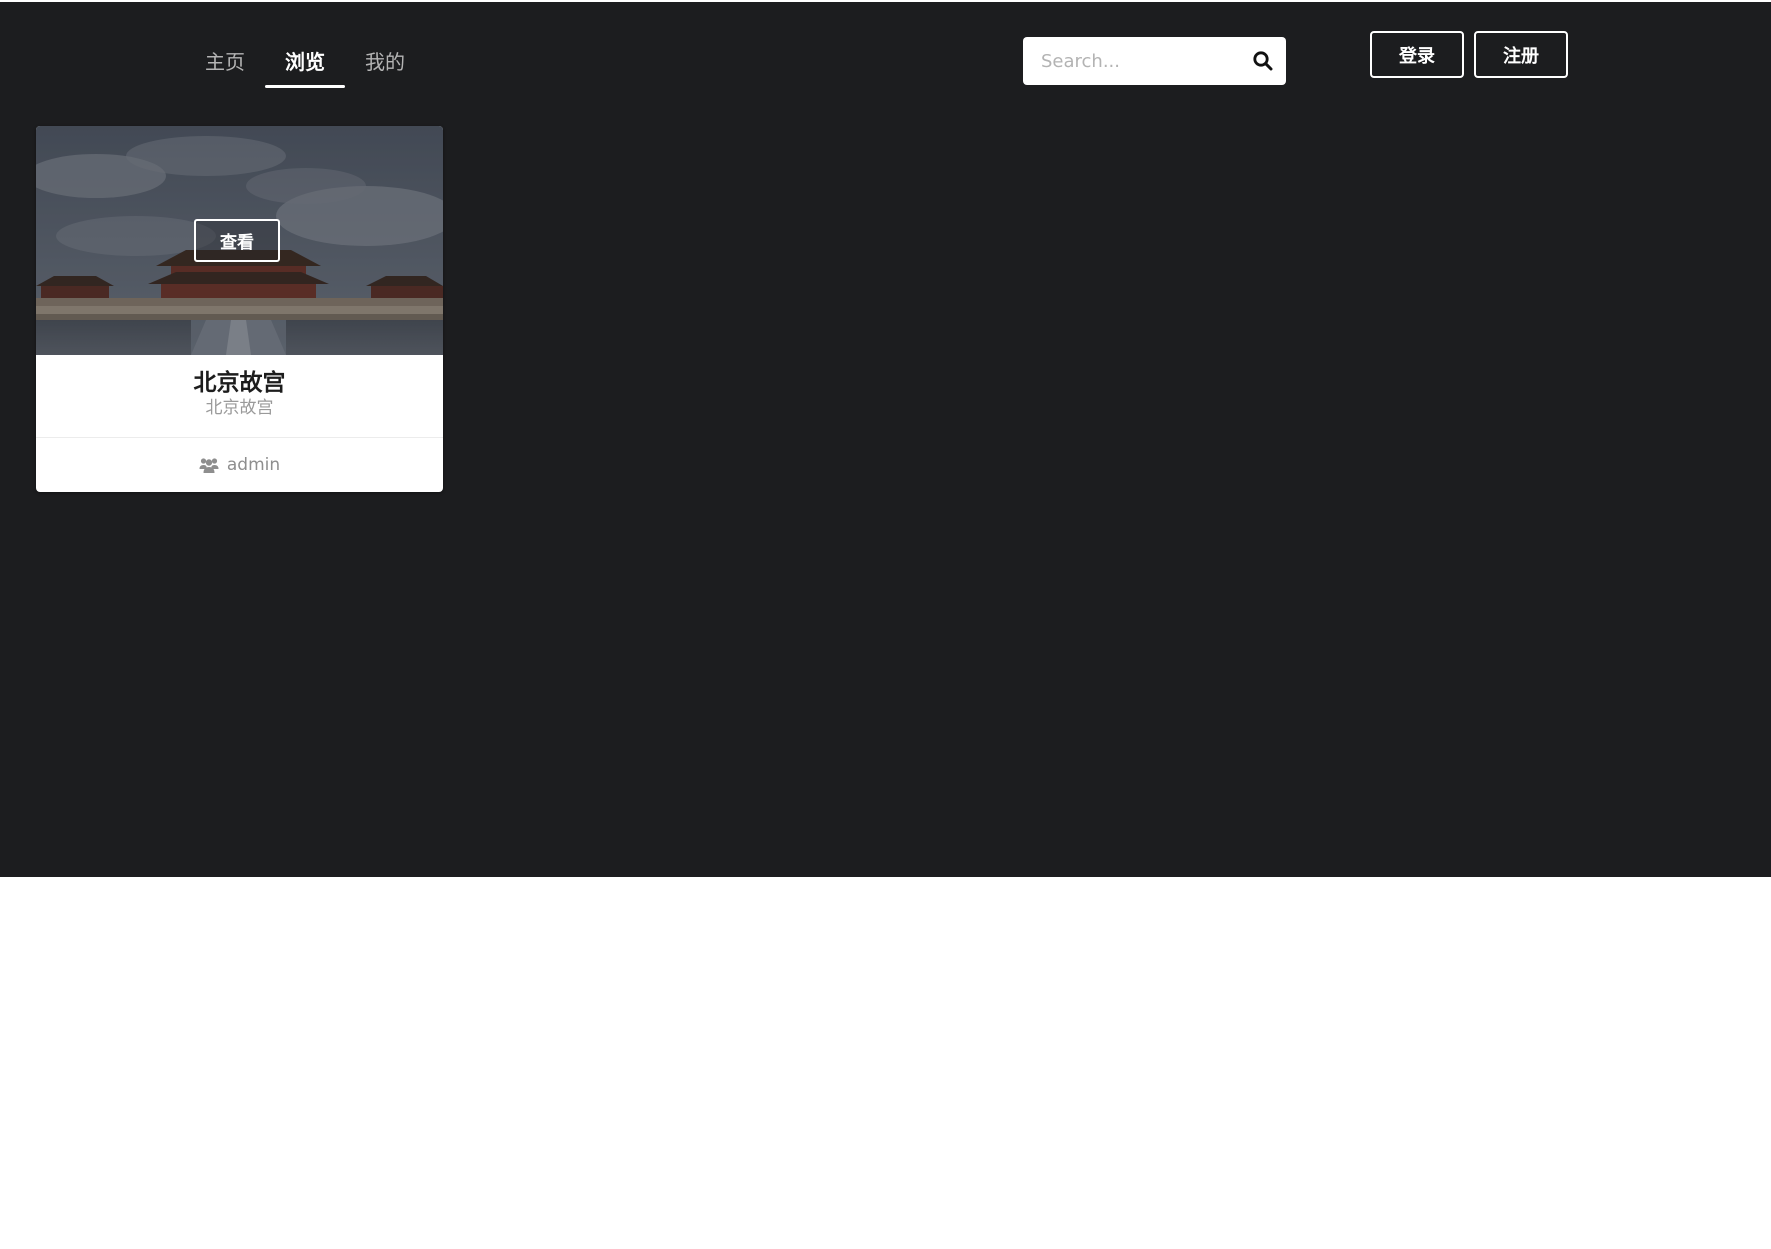  I want to click on search-input, so click(1133, 61).